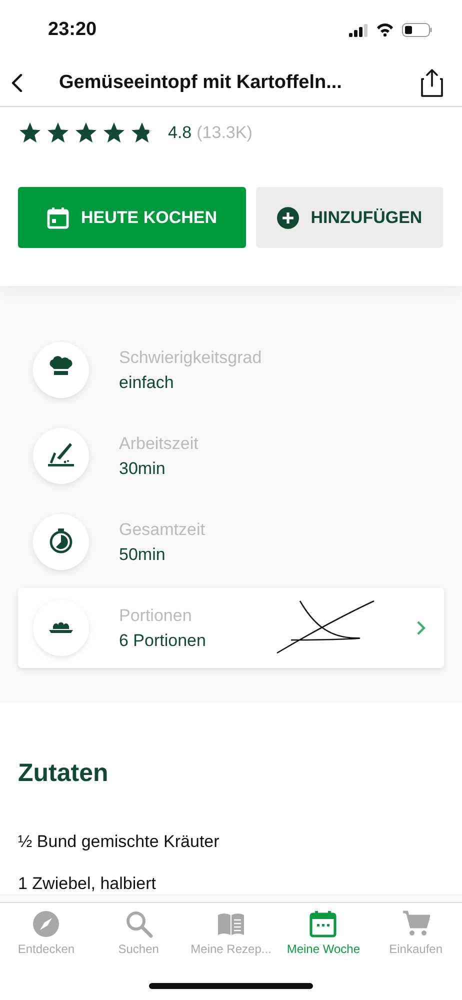 This screenshot has height=1000, width=462. I want to click on status-time: 23:20, so click(72, 30).